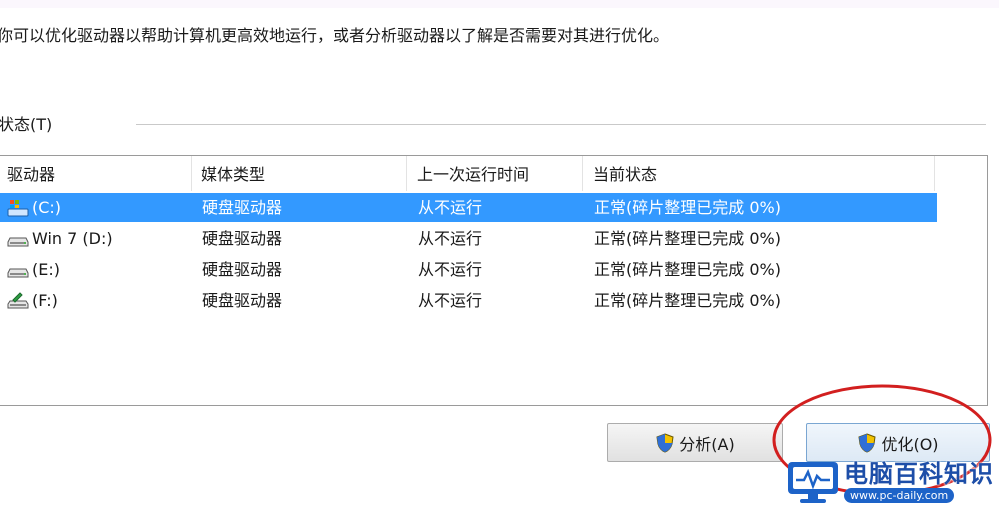  I want to click on drive-name: (E:), so click(46, 269).